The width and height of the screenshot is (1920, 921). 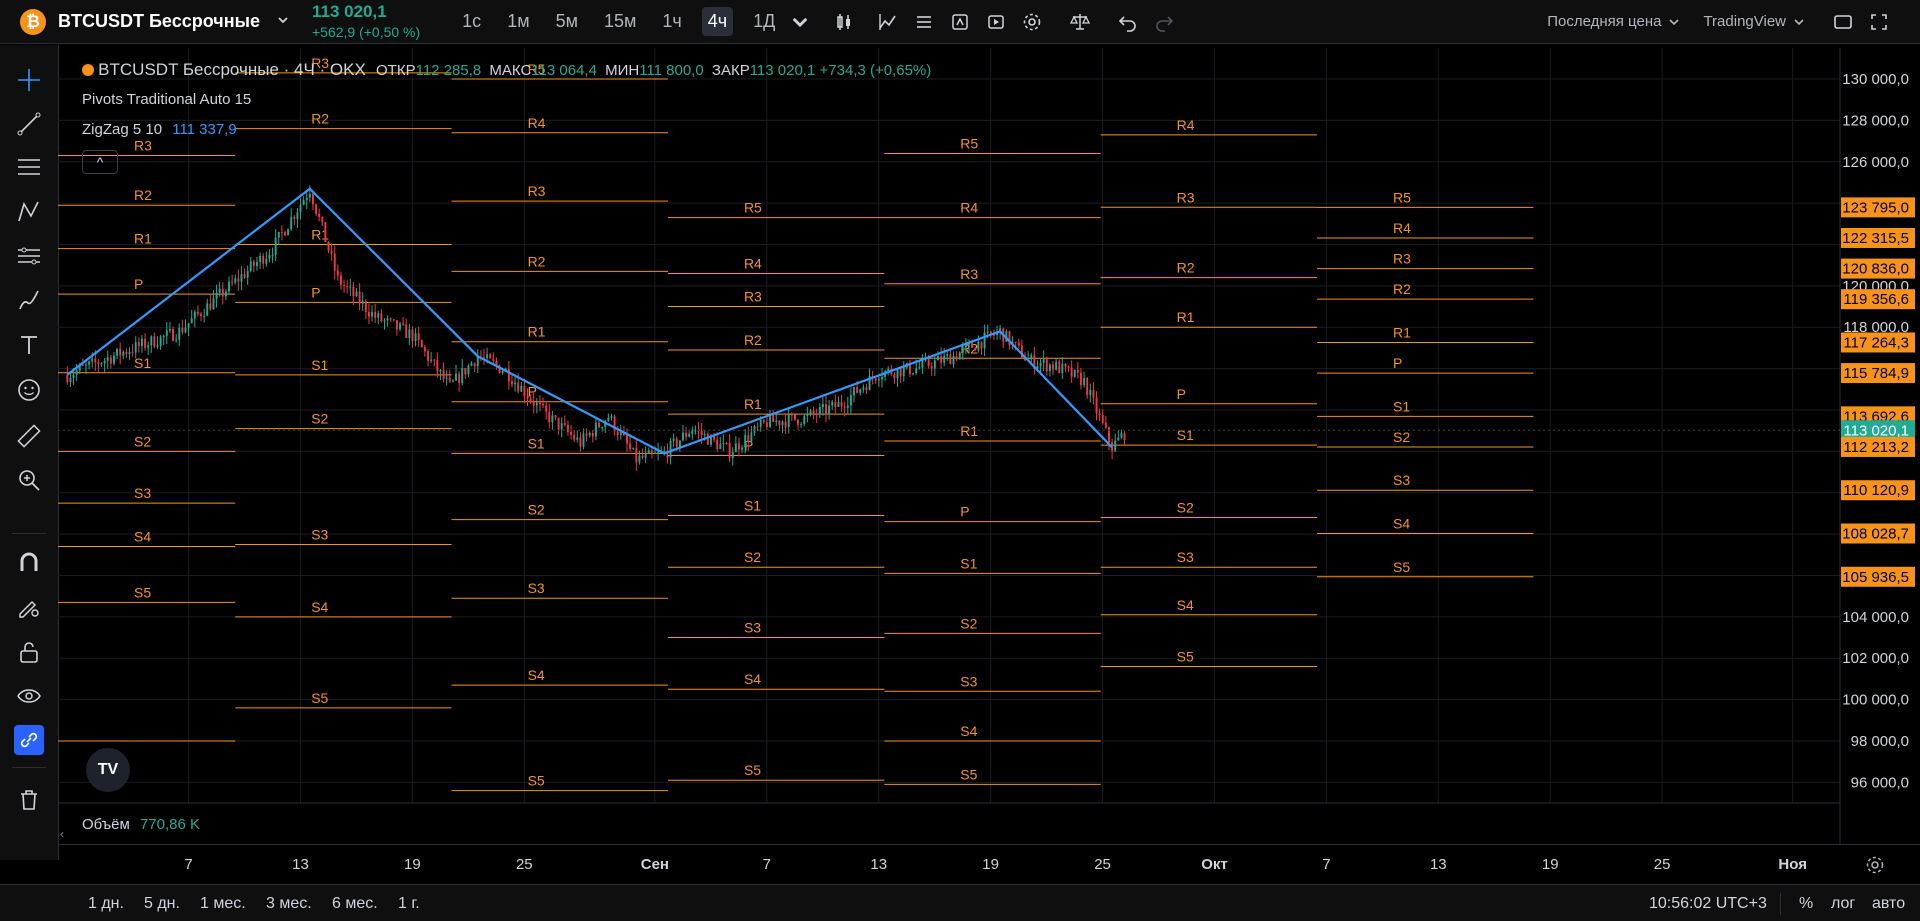 What do you see at coordinates (960, 22) in the screenshot?
I see `alert-icon` at bounding box center [960, 22].